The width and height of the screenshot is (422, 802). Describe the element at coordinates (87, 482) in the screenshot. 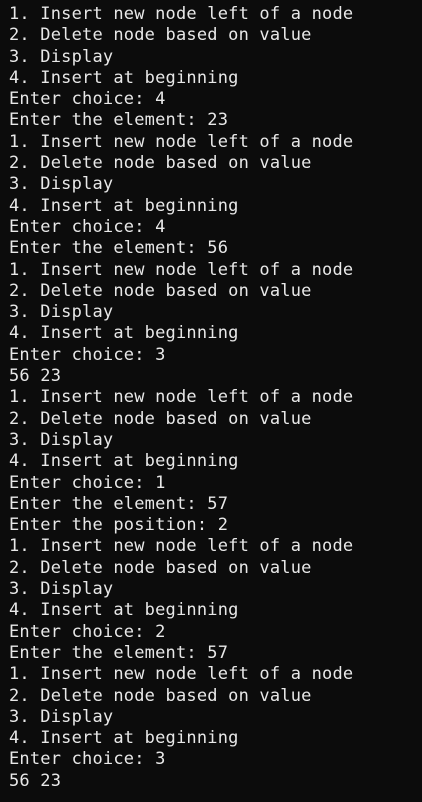

I see `choice-prompt: Enter choice: 1` at that location.